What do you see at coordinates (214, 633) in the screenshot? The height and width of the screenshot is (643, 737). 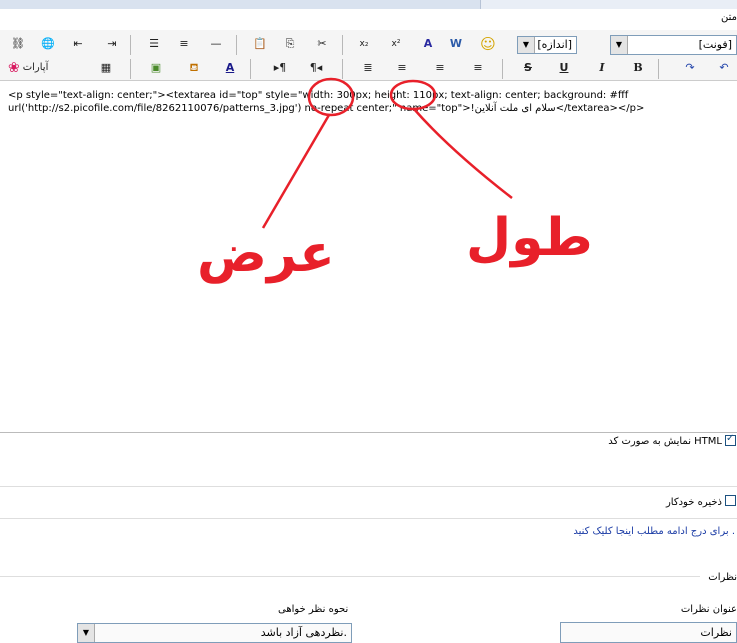 I see `comment-mode-select: ▼ نظردهی آزاد باشد.` at bounding box center [214, 633].